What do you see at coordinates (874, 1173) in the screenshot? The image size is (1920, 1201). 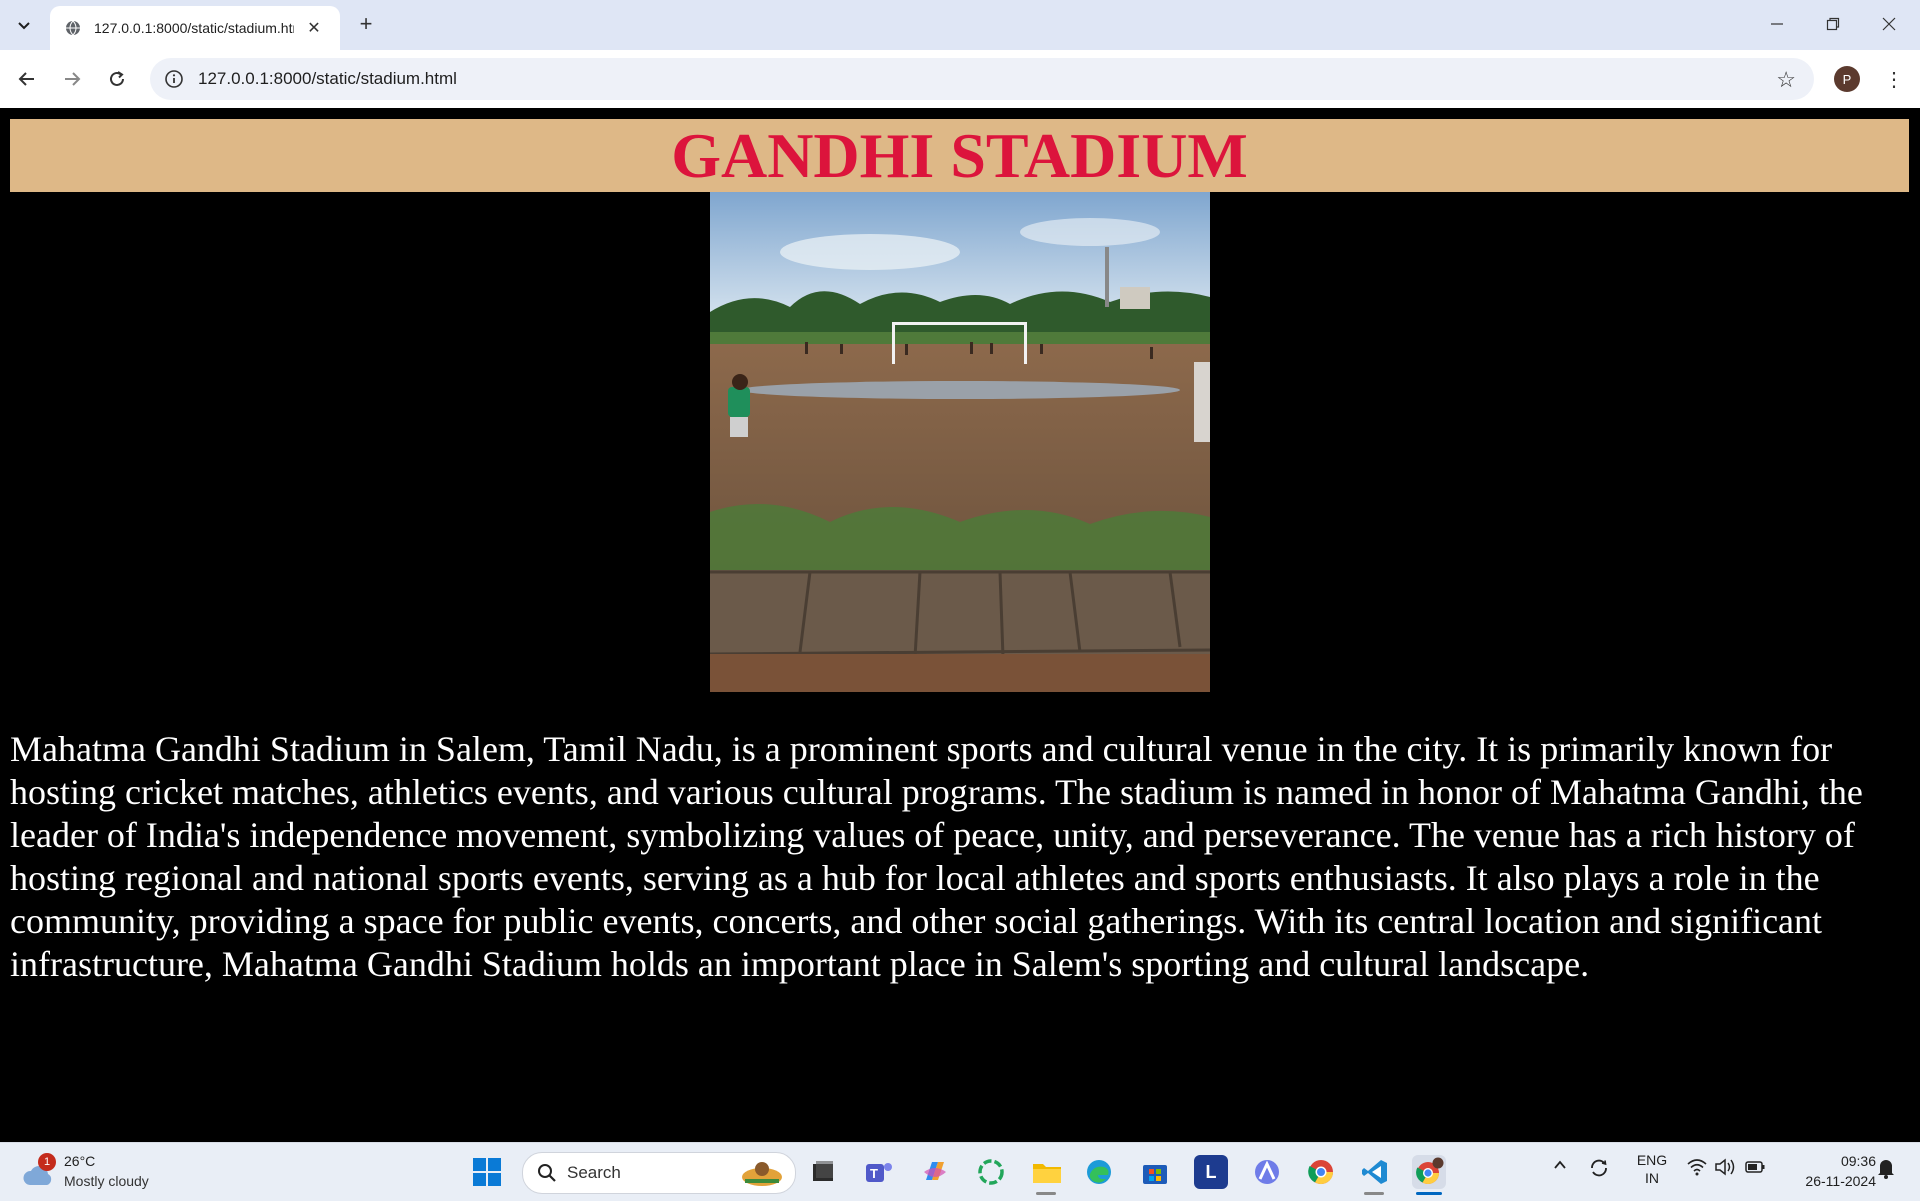 I see `svg-text: T` at bounding box center [874, 1173].